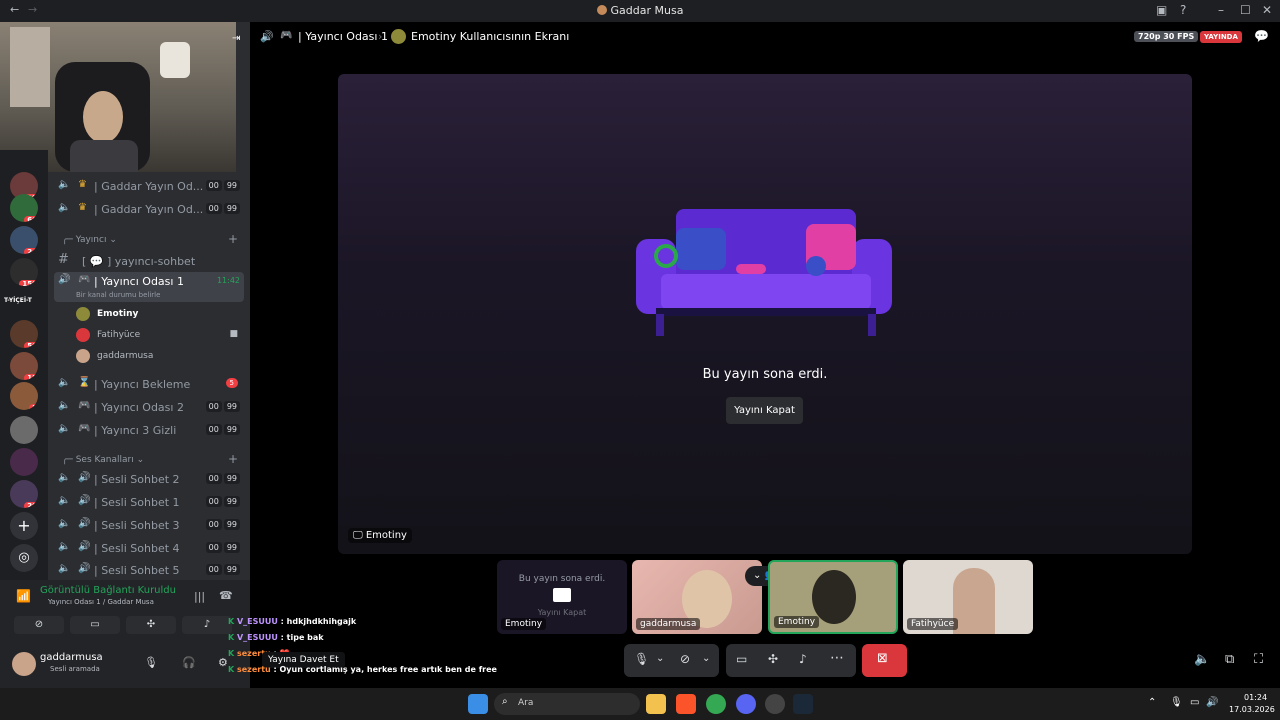  Describe the element at coordinates (1212, 702) in the screenshot. I see `volume-icon: 🔊` at that location.